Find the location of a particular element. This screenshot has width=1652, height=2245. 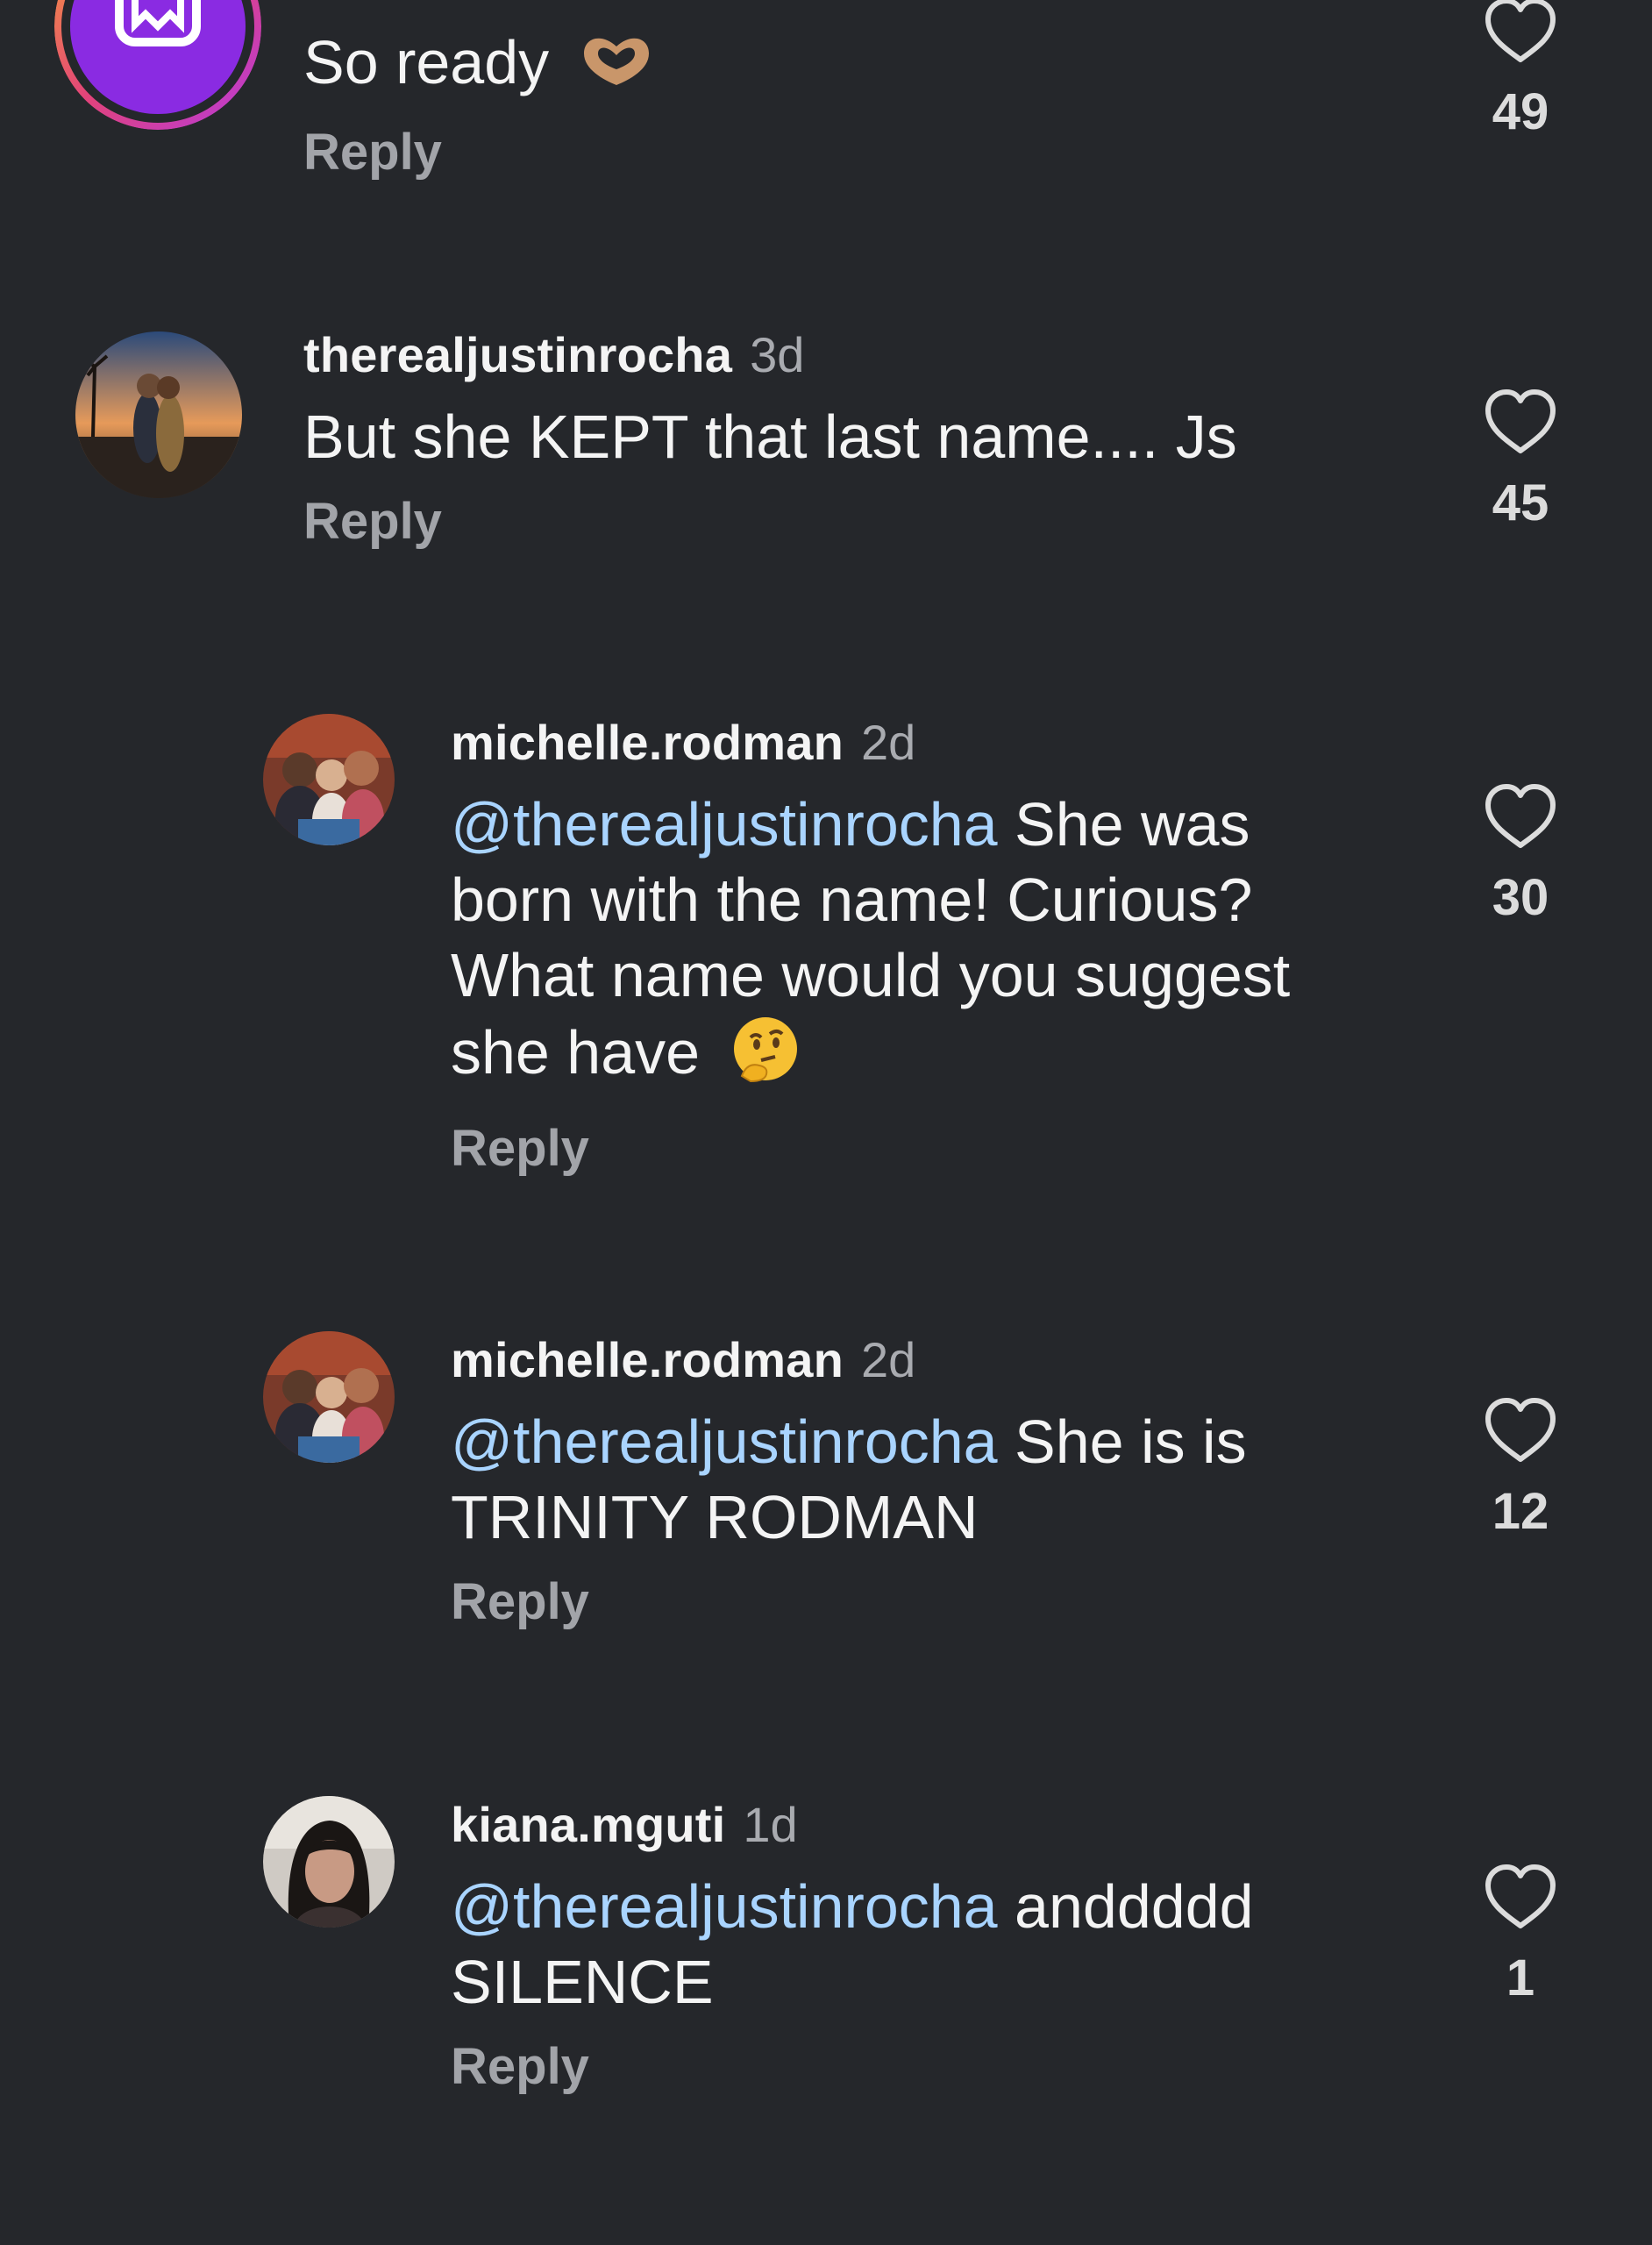

comment-text: So ready is located at coordinates (478, 65).